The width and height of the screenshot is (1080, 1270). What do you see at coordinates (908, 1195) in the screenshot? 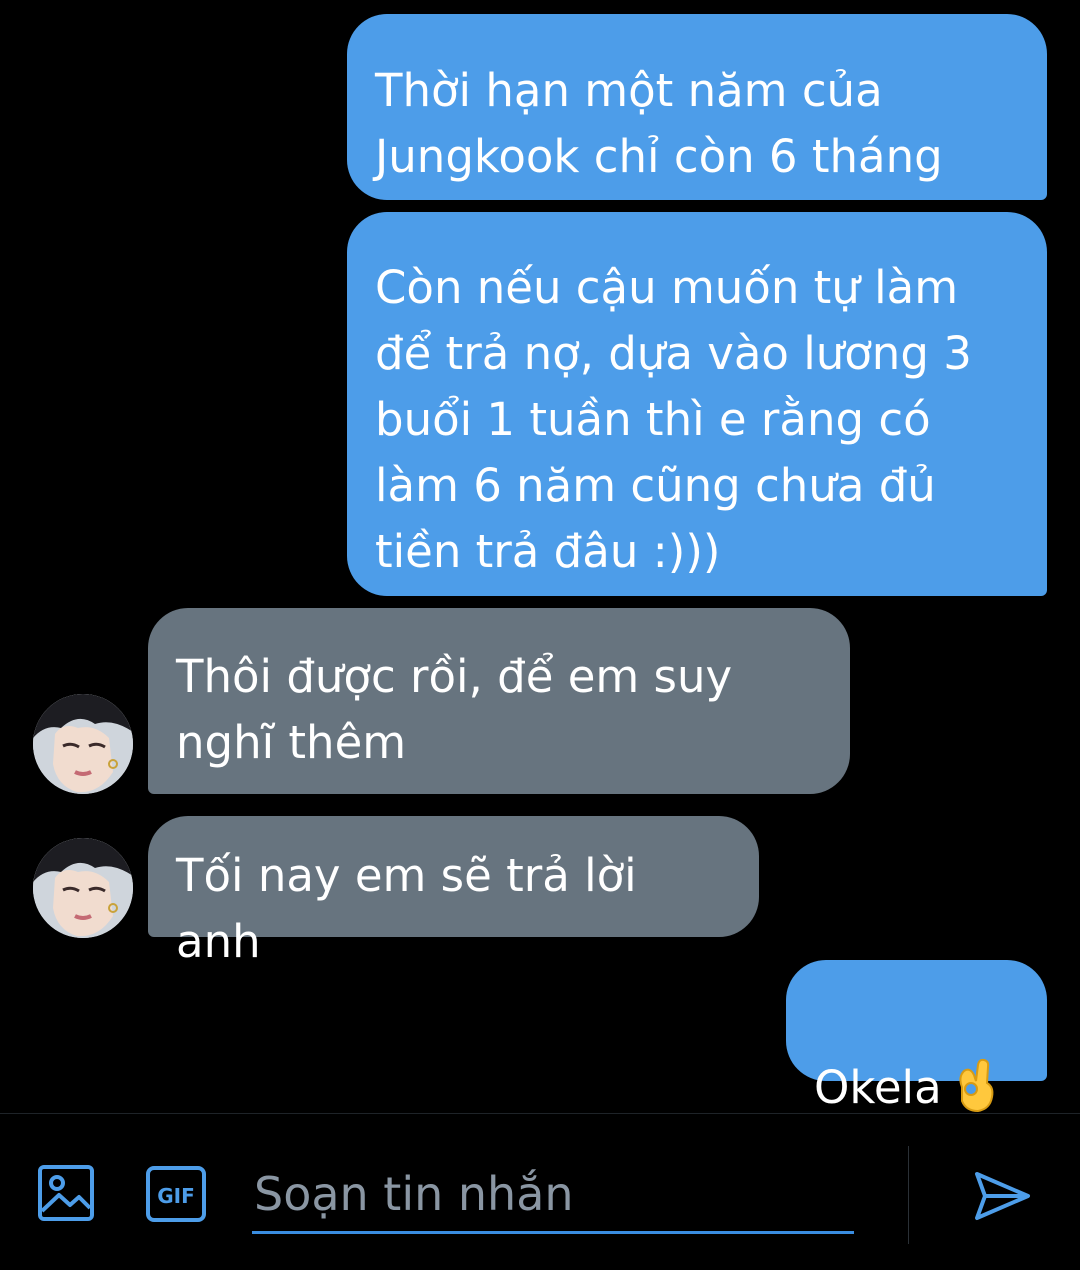
I see `composer-divider` at bounding box center [908, 1195].